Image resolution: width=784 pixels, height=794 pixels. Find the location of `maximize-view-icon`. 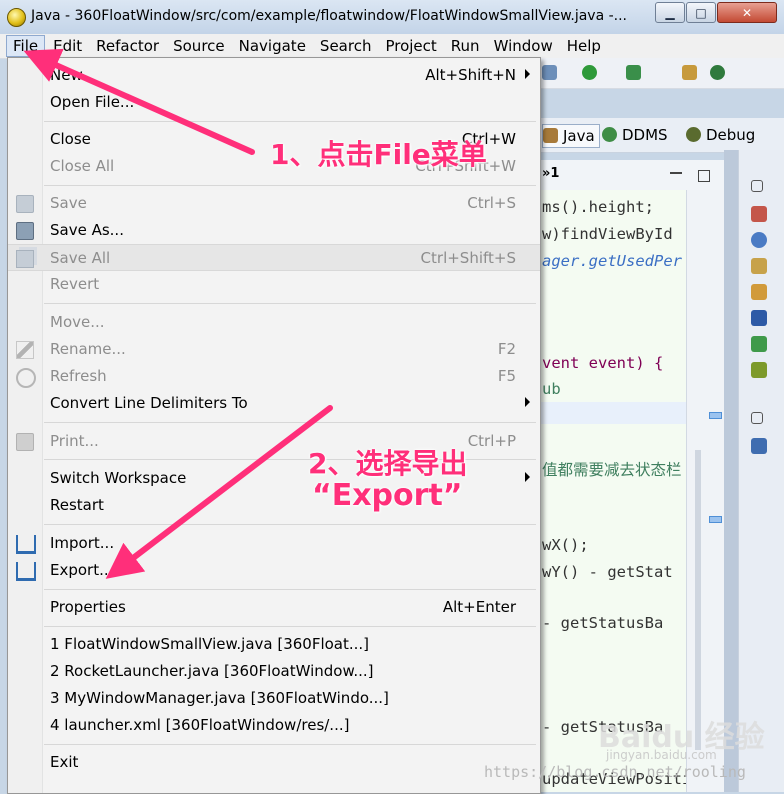

maximize-view-icon is located at coordinates (704, 176).